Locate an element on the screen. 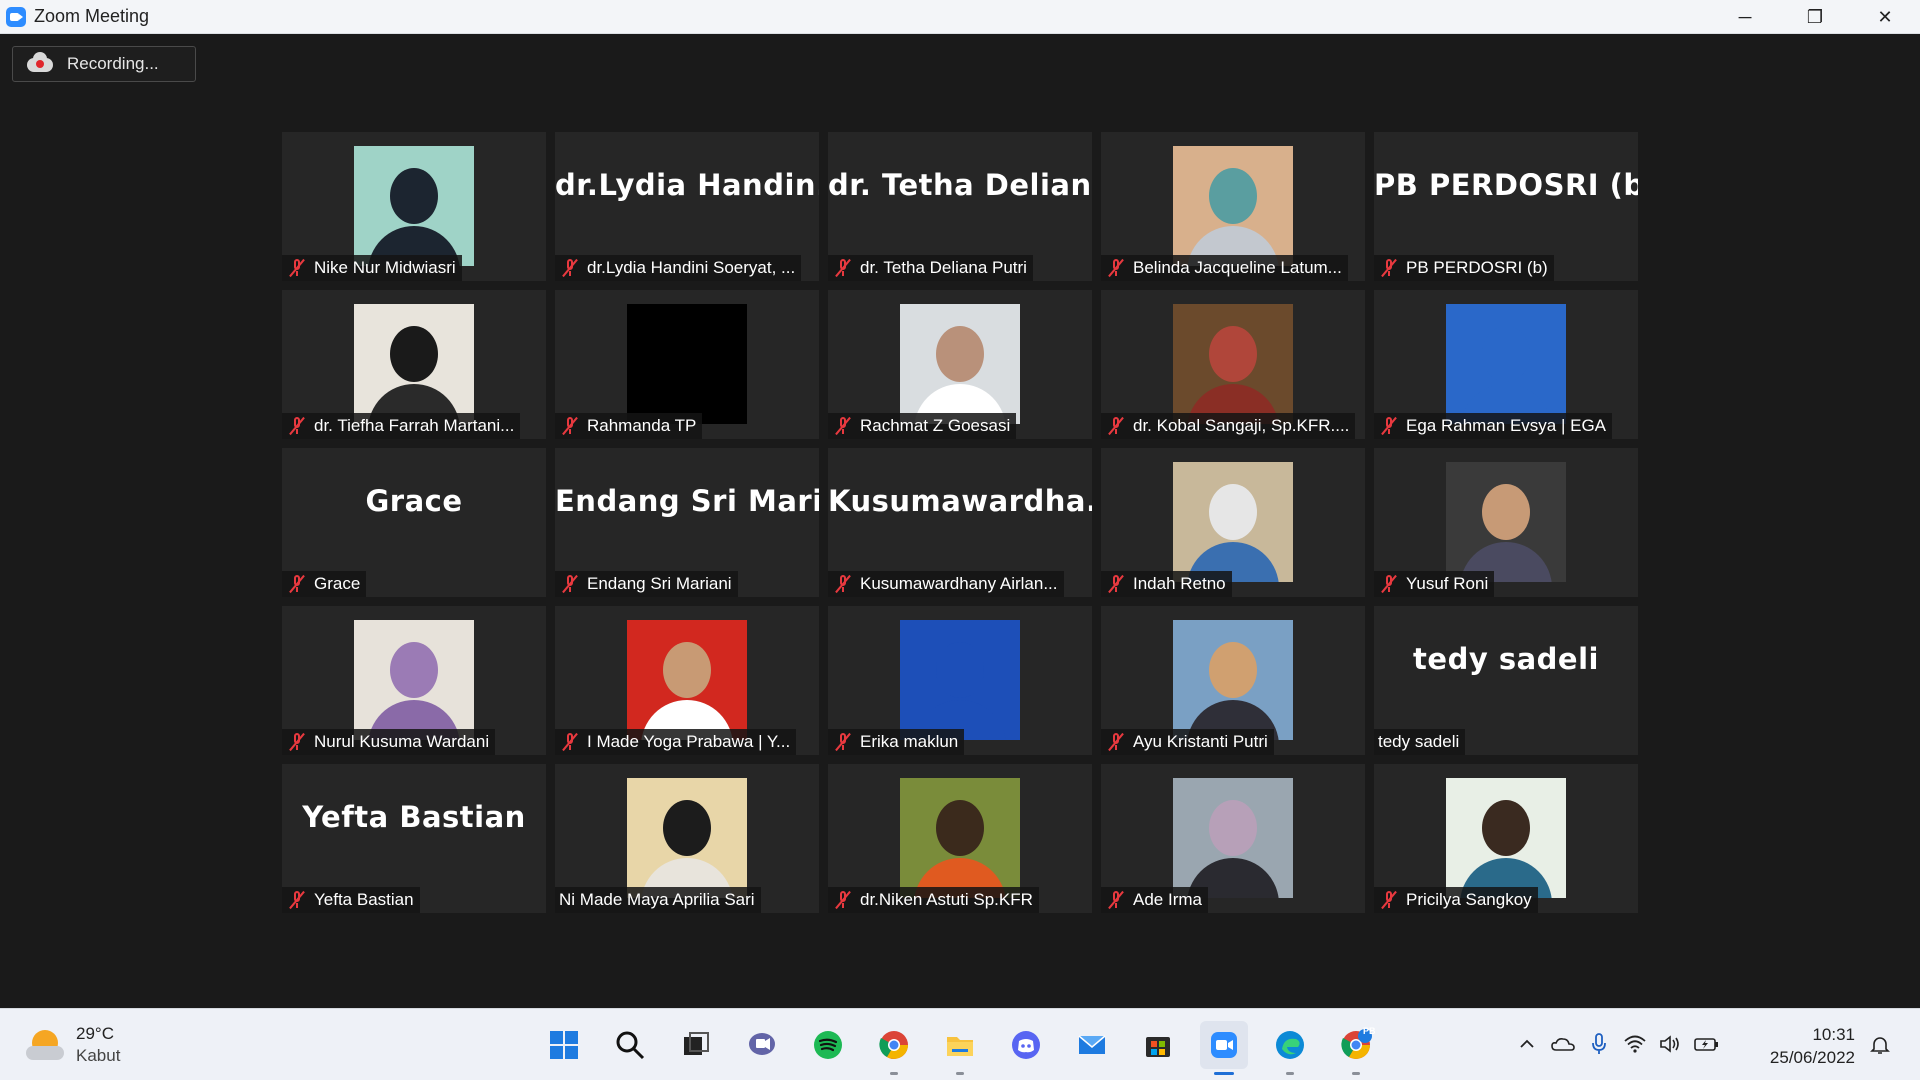  participant-tile: Nurul Kusuma Wardani is located at coordinates (414, 680).